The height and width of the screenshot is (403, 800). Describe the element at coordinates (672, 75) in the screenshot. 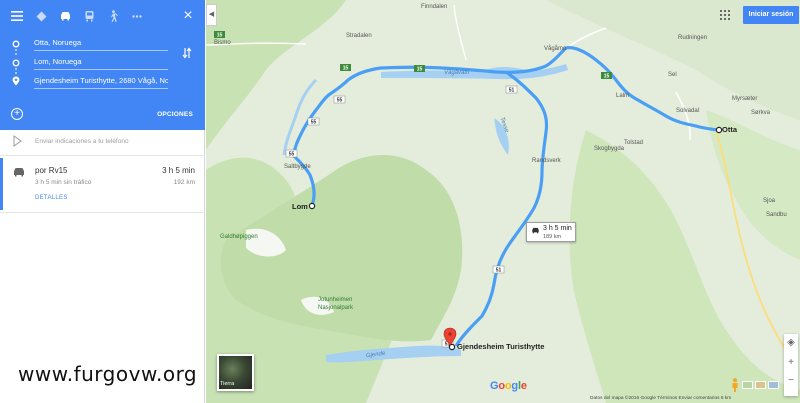

I see `label-sel: Sel` at that location.